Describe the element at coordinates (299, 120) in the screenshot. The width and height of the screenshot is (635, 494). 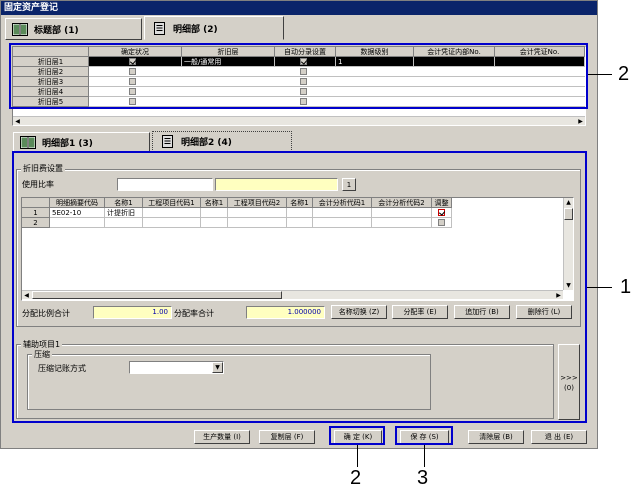
I see `horizontal-scrollbar: ◀ ▶` at that location.